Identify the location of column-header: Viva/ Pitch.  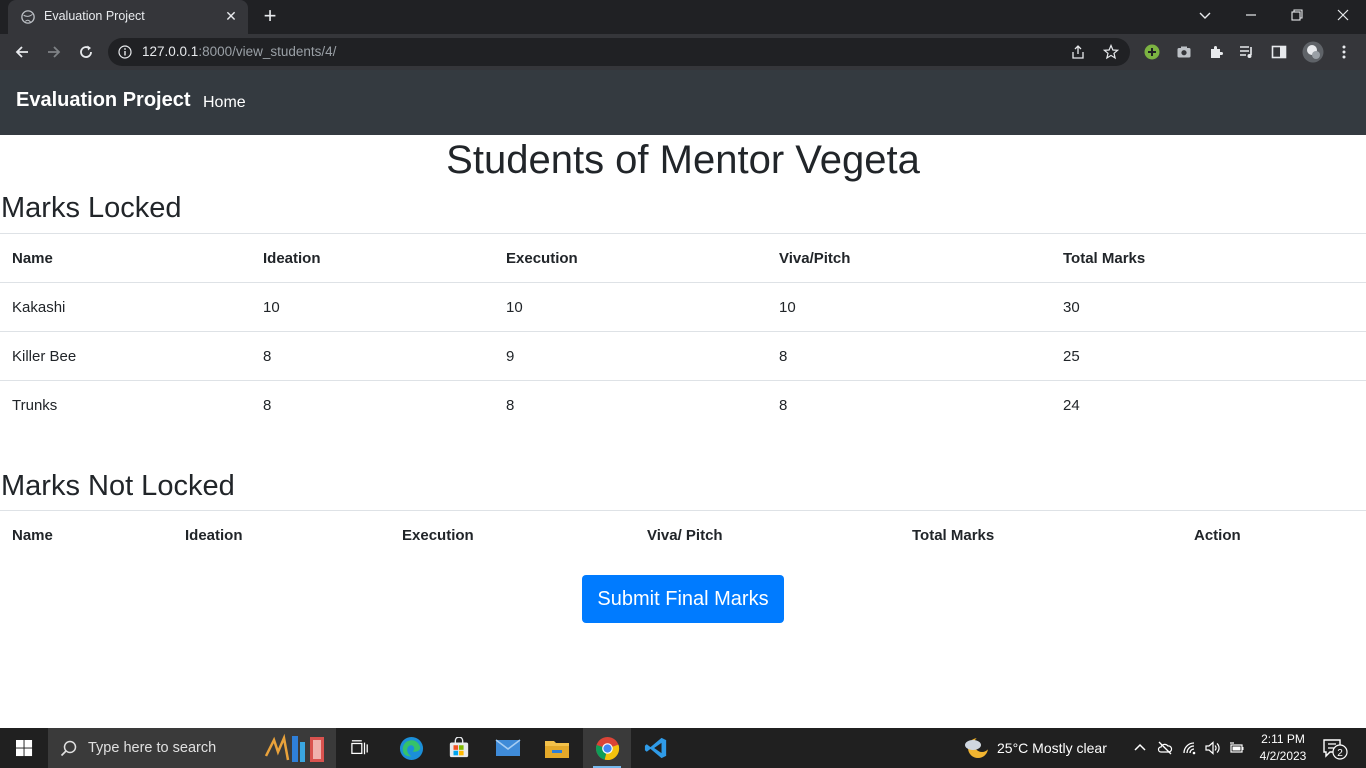
(767, 535).